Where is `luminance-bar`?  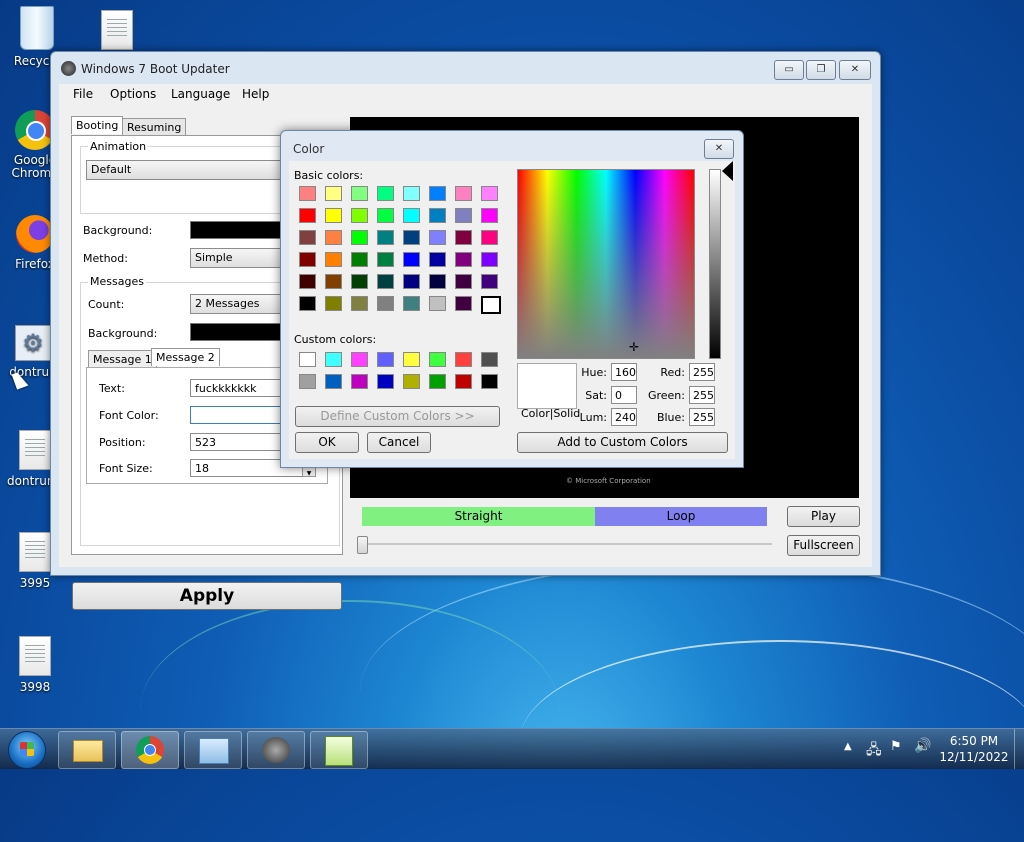 luminance-bar is located at coordinates (715, 264).